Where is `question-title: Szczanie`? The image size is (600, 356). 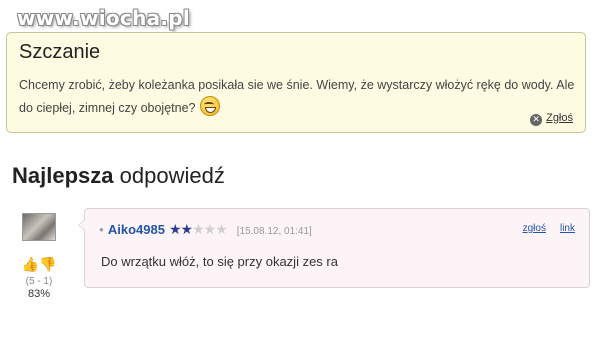 question-title: Szczanie is located at coordinates (60, 52).